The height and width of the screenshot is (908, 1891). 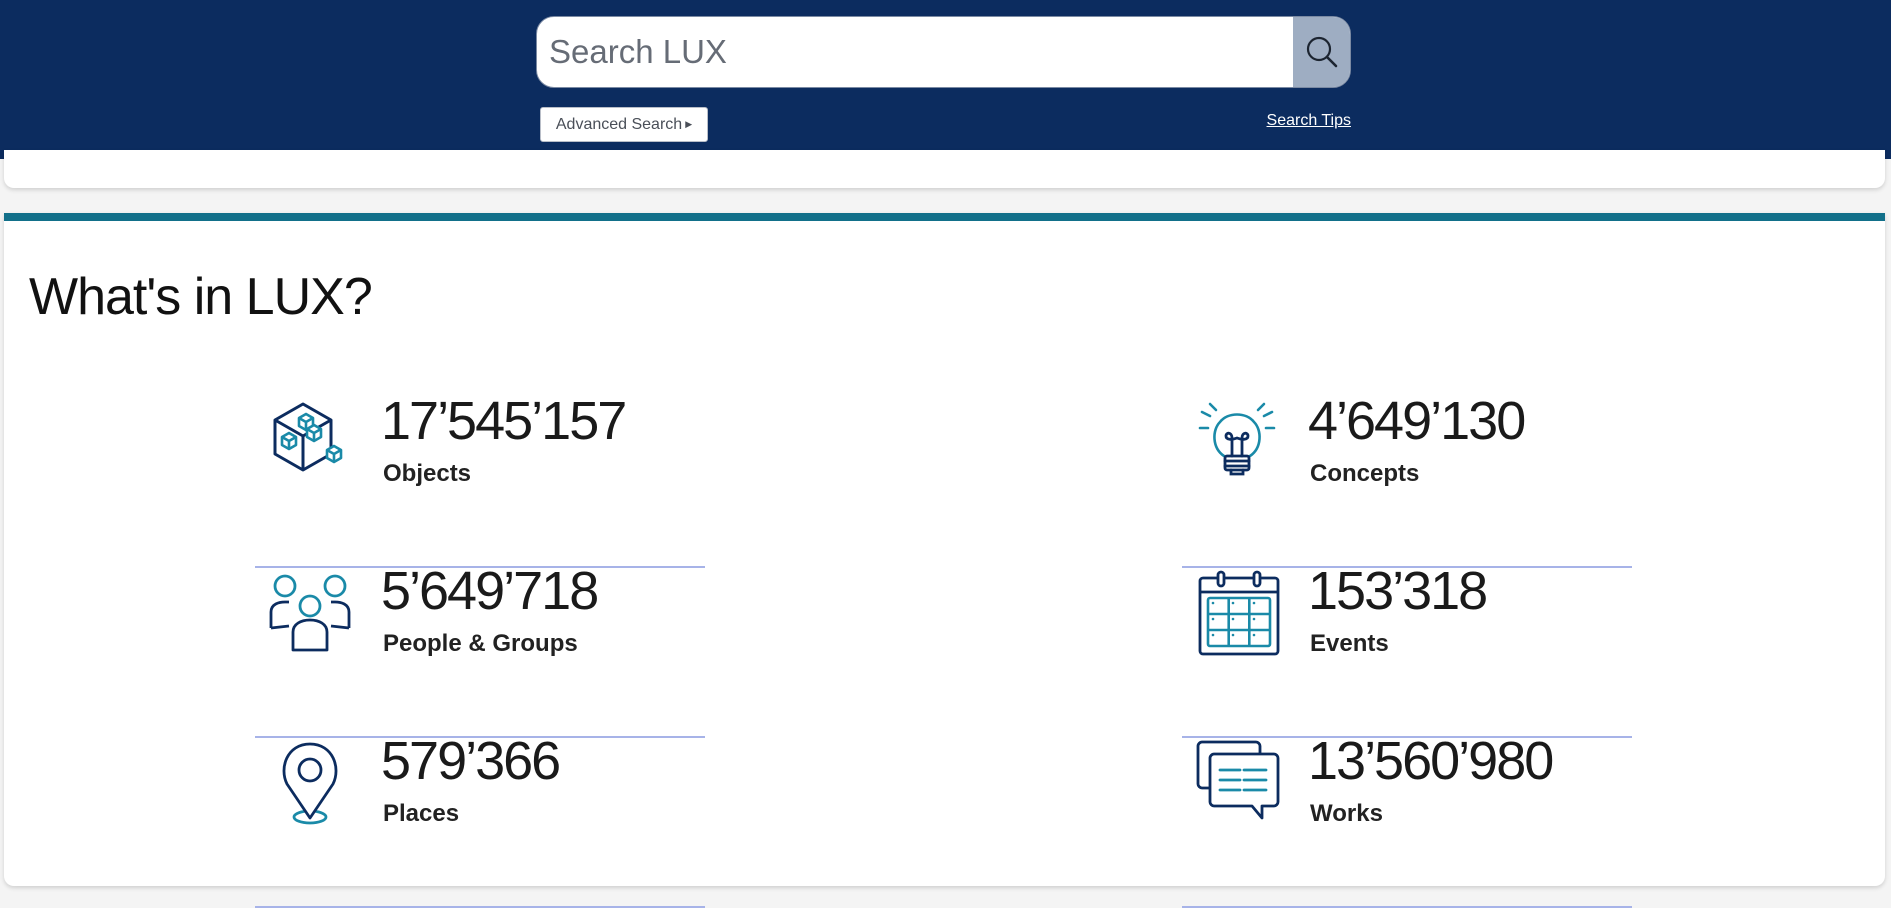 I want to click on search-bar, so click(x=943, y=52).